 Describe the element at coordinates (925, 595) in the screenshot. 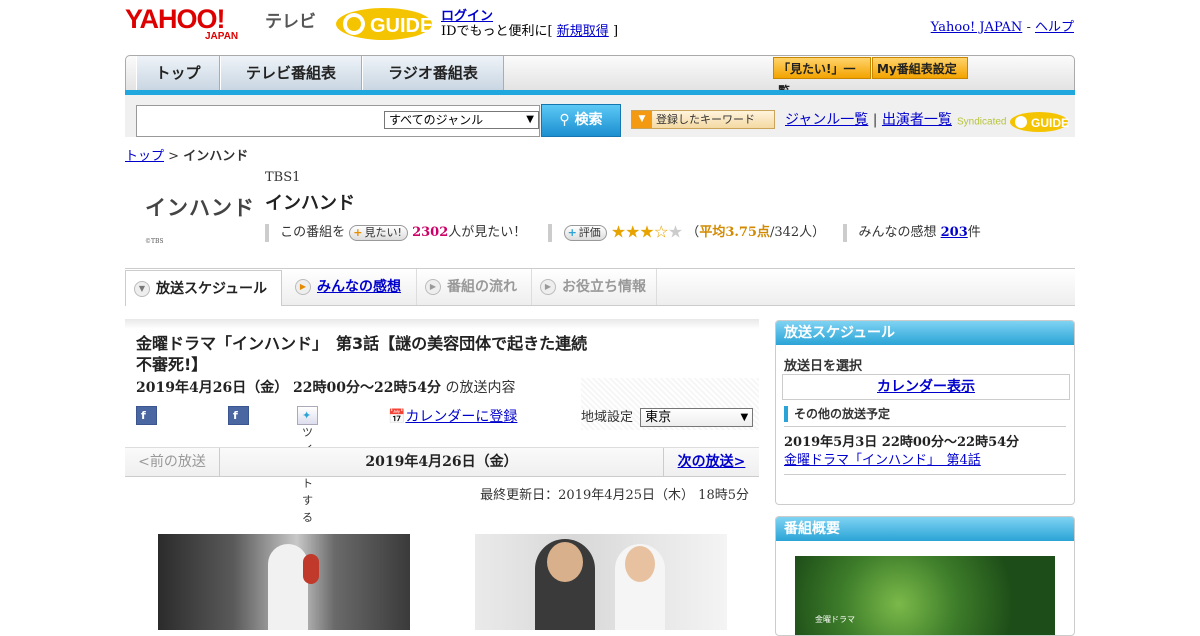

I see `overview-image: 金曜ドラマ` at that location.